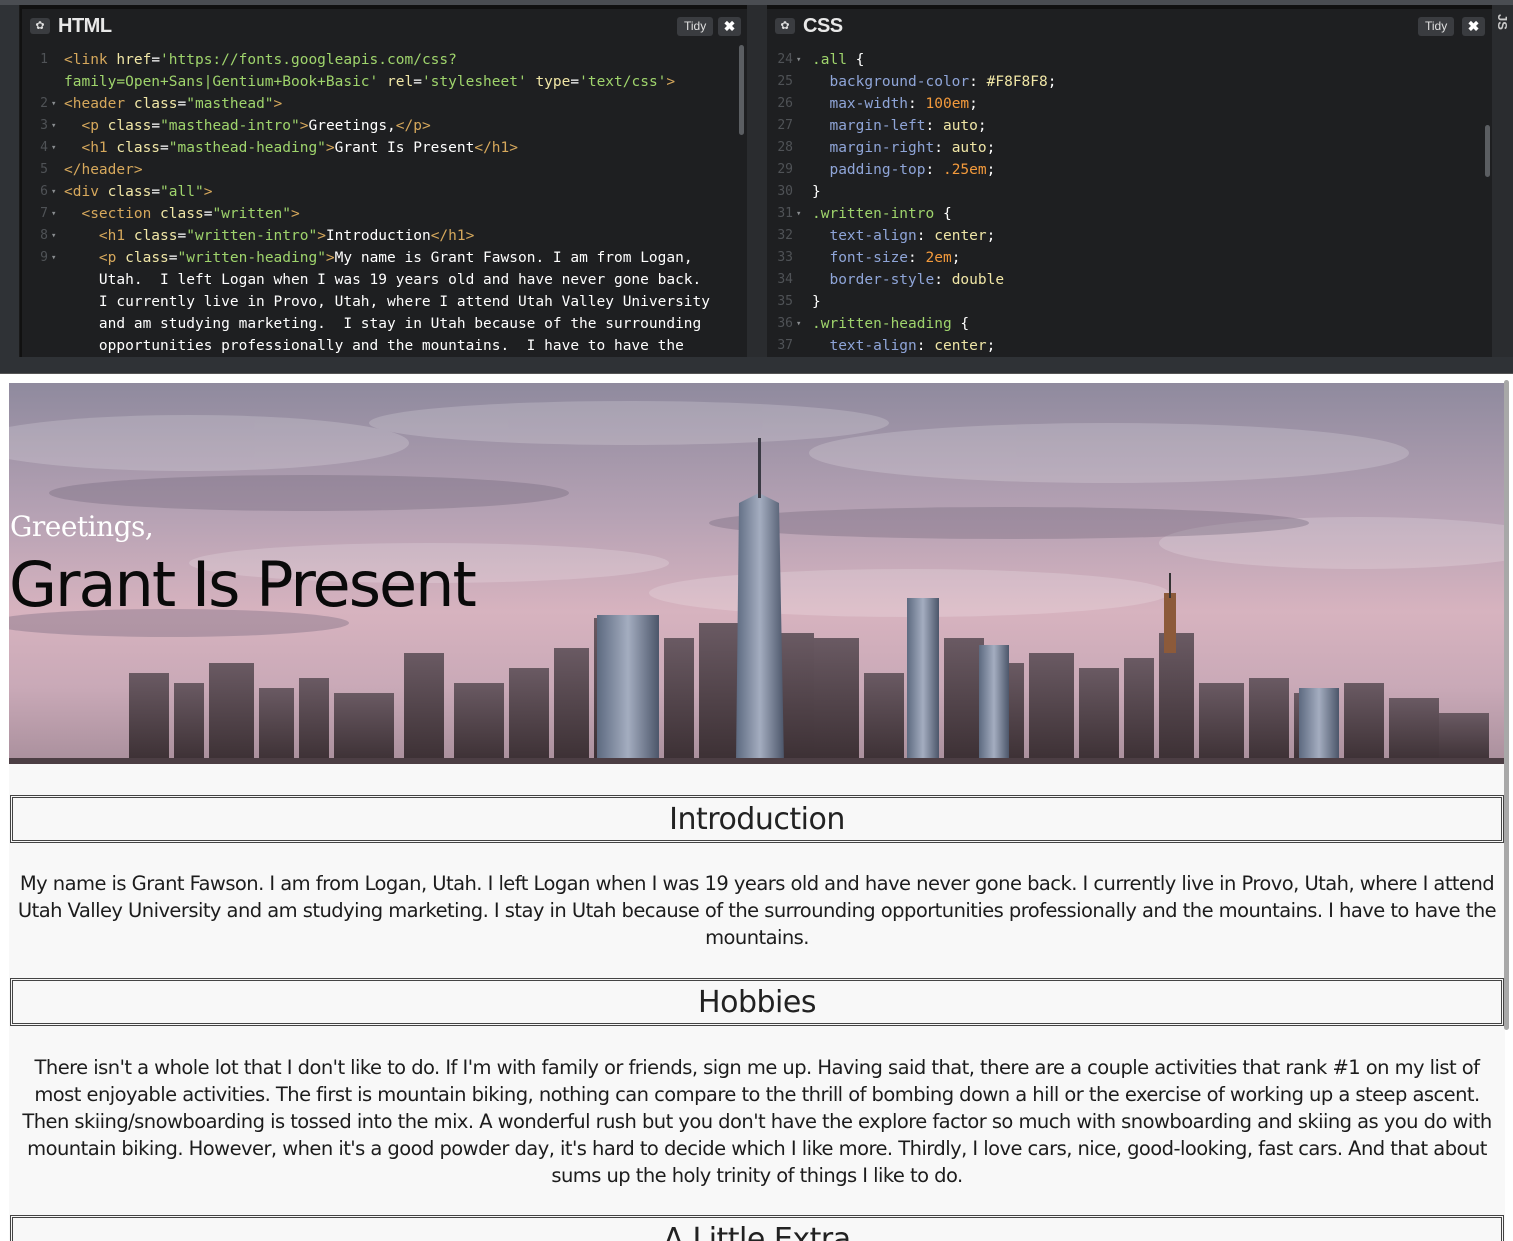 Image resolution: width=1513 pixels, height=1241 pixels. I want to click on css-code-line: 25 background-color: #F8F8F8;, so click(1129, 82).